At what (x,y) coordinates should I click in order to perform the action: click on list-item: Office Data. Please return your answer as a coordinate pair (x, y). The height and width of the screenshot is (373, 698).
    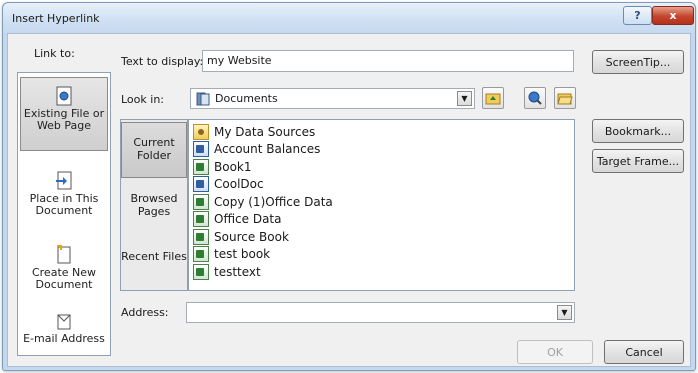
    Looking at the image, I should click on (237, 219).